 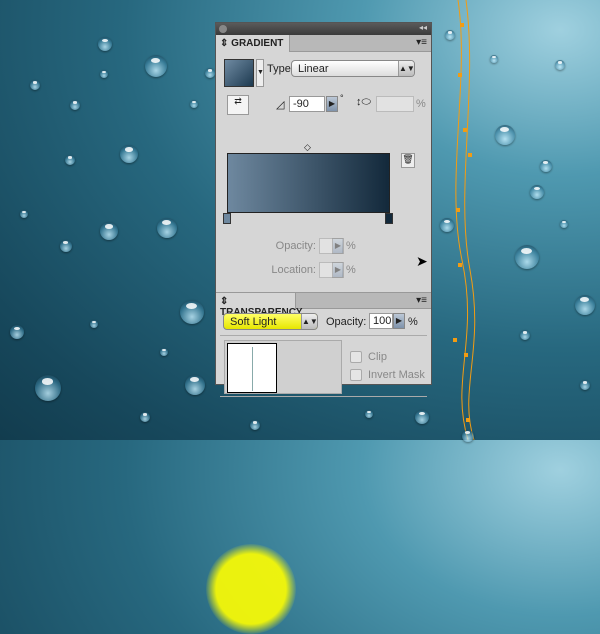 I want to click on swatch-dropdown-icon: ▼, so click(x=260, y=73).